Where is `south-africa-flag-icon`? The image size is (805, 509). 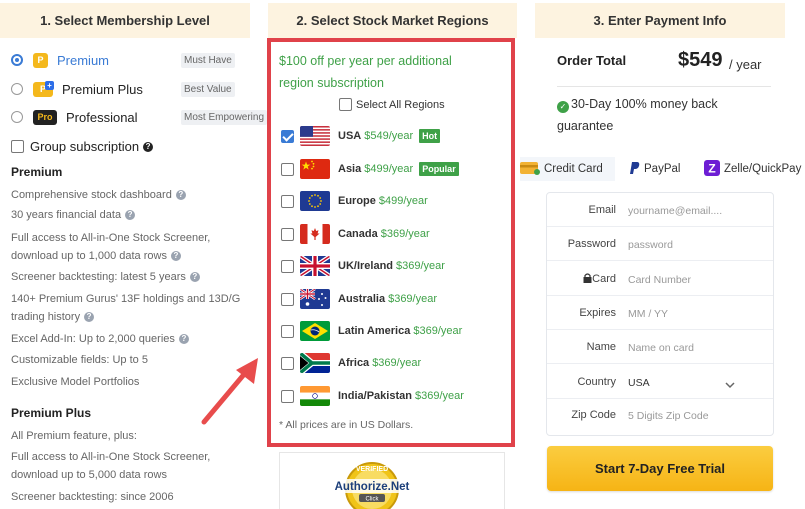
south-africa-flag-icon is located at coordinates (315, 363).